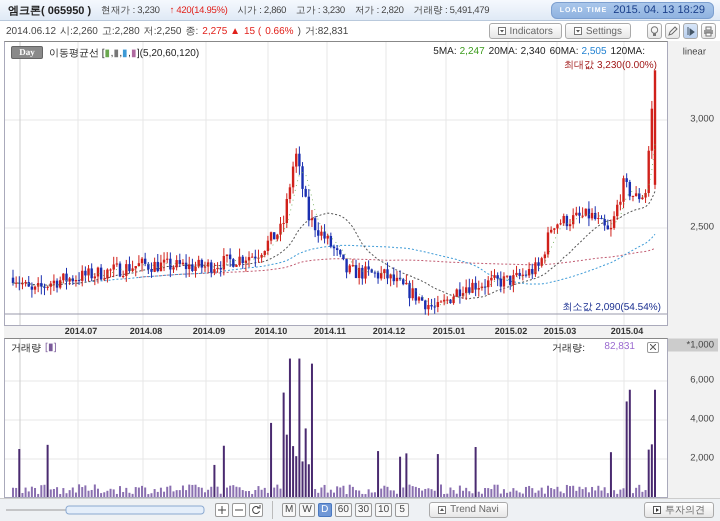 This screenshot has width=720, height=521. What do you see at coordinates (560, 331) in the screenshot?
I see `axis-label: 2015.03` at bounding box center [560, 331].